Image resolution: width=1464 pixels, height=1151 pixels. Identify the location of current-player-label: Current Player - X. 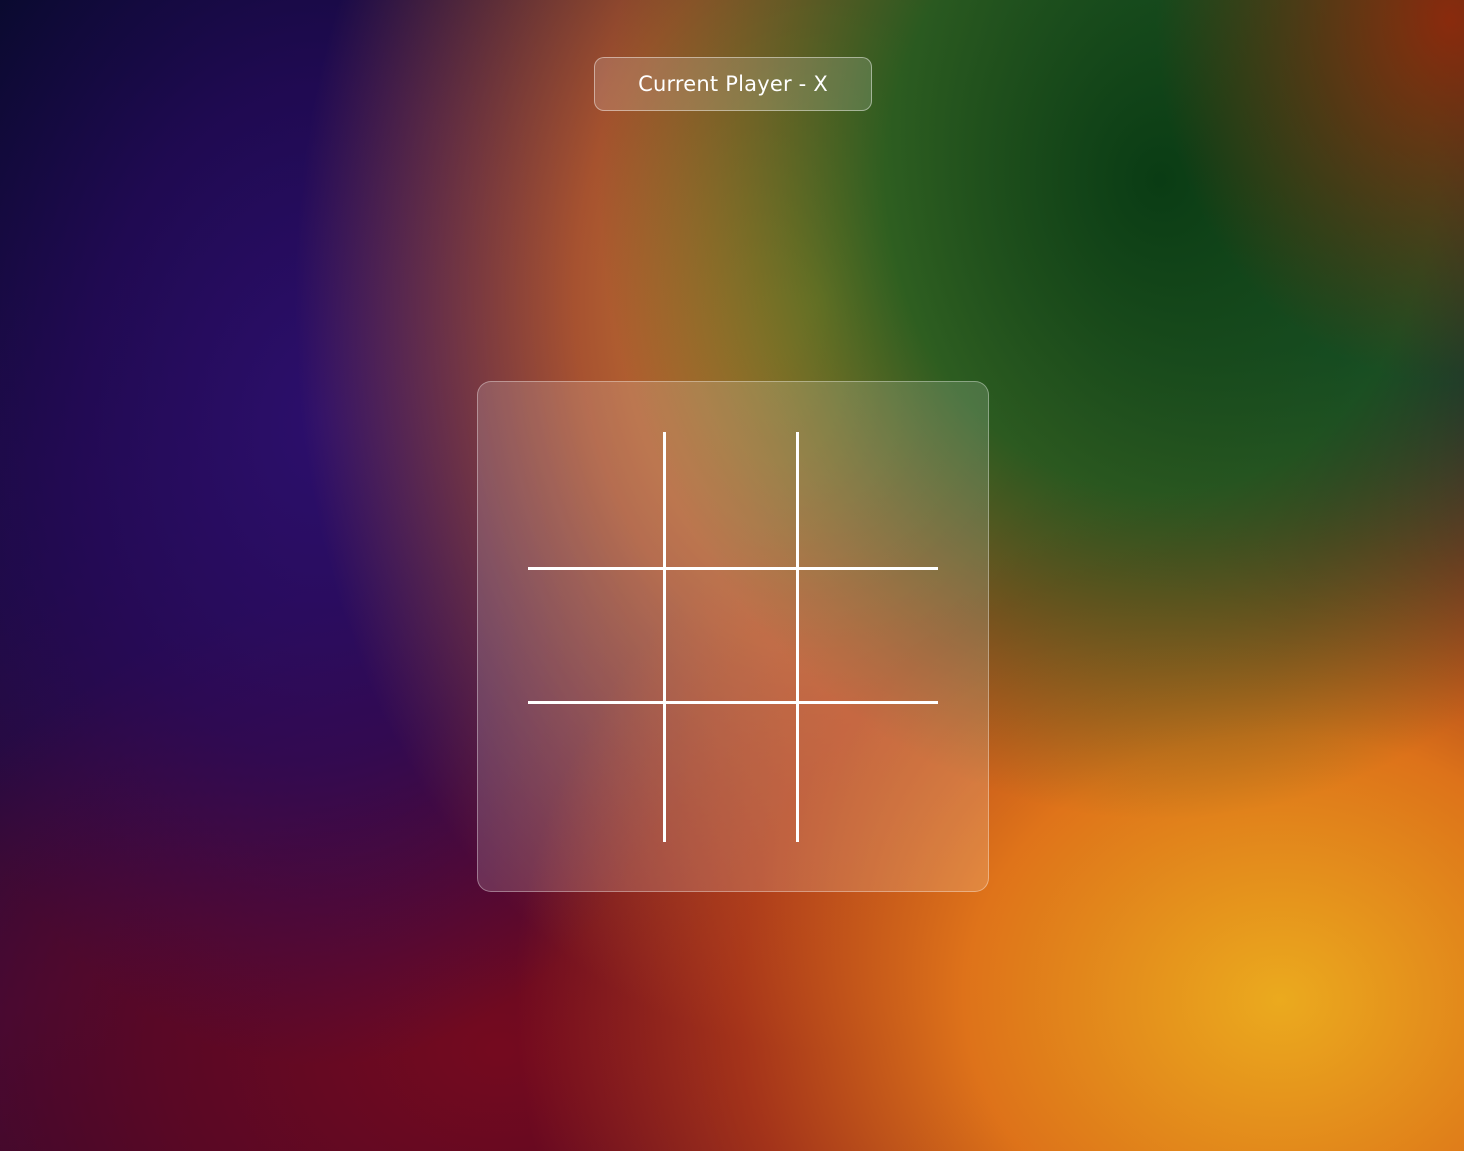
(733, 84).